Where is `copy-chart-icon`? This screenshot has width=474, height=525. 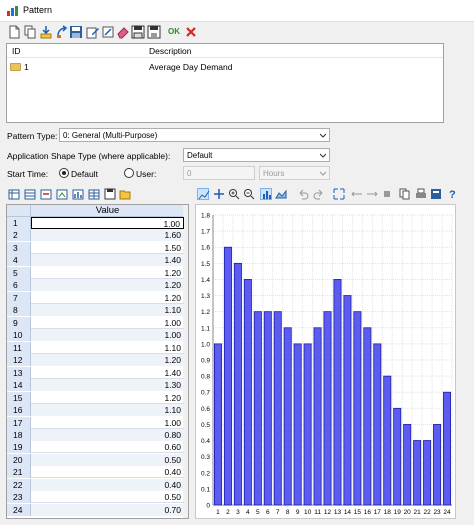
copy-chart-icon is located at coordinates (405, 194).